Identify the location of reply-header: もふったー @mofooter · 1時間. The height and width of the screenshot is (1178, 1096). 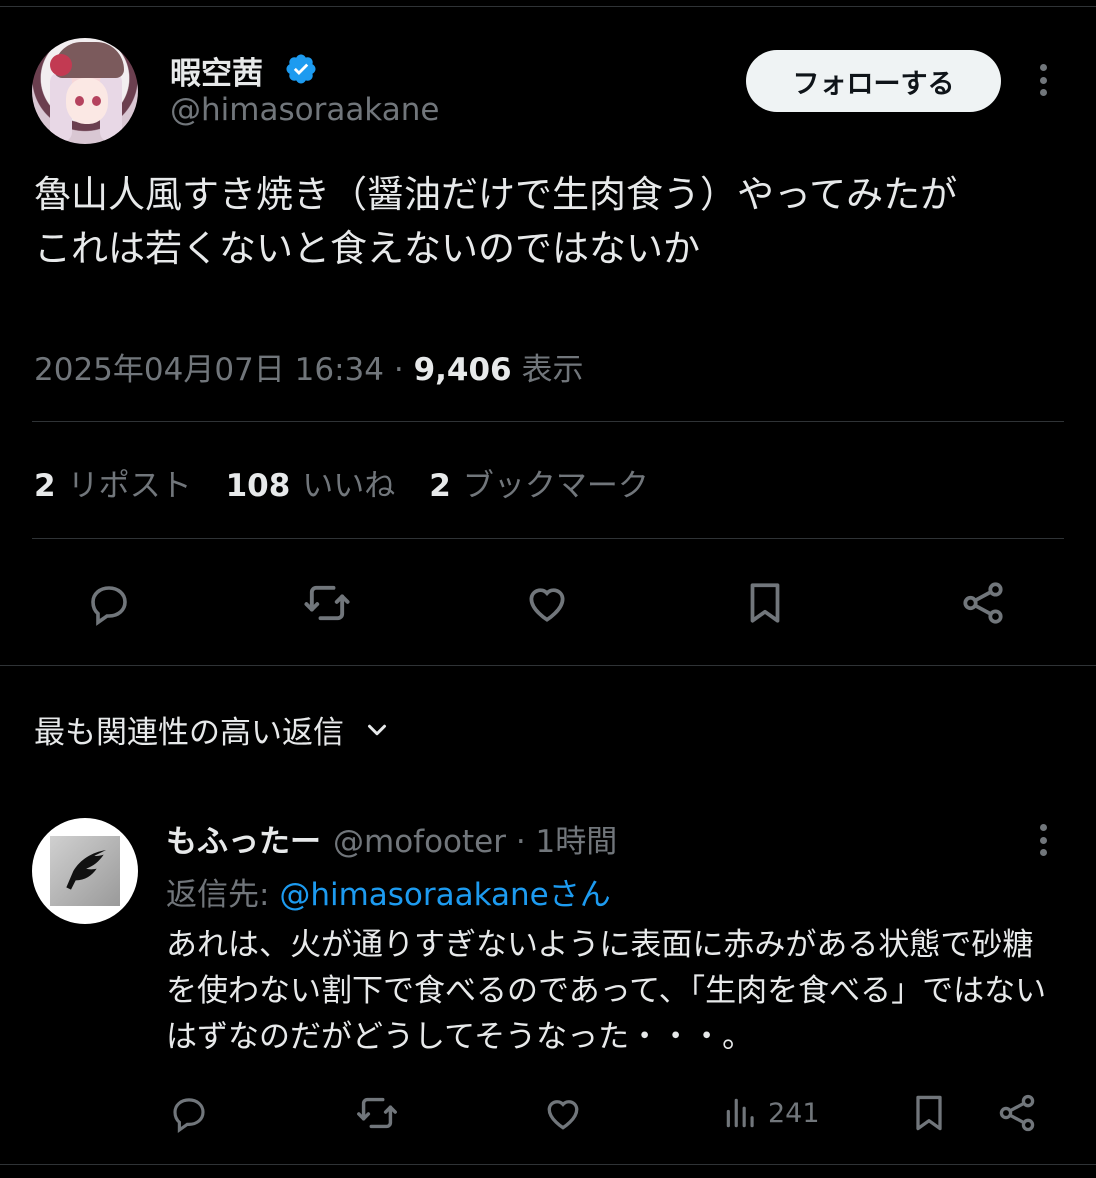
(391, 838).